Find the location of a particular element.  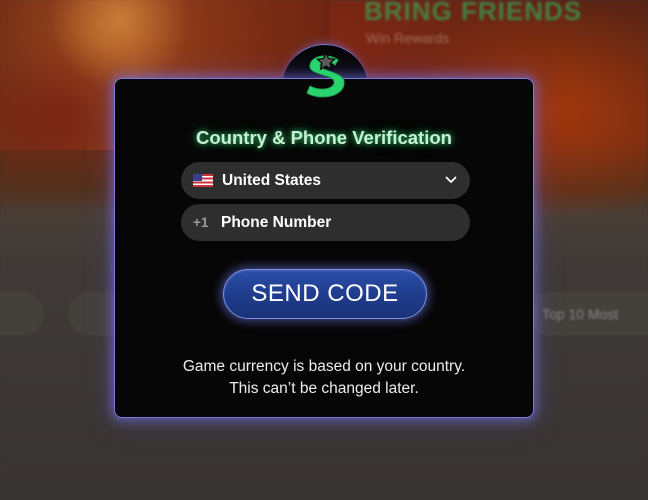

modal-title: Country & Phone Verification is located at coordinates (324, 137).